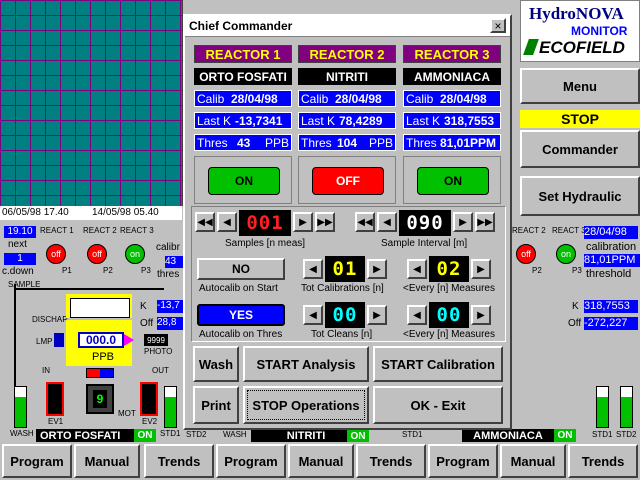 The image size is (640, 480). What do you see at coordinates (417, 269) in the screenshot?
I see `every-calib-down-icon: ◀` at bounding box center [417, 269].